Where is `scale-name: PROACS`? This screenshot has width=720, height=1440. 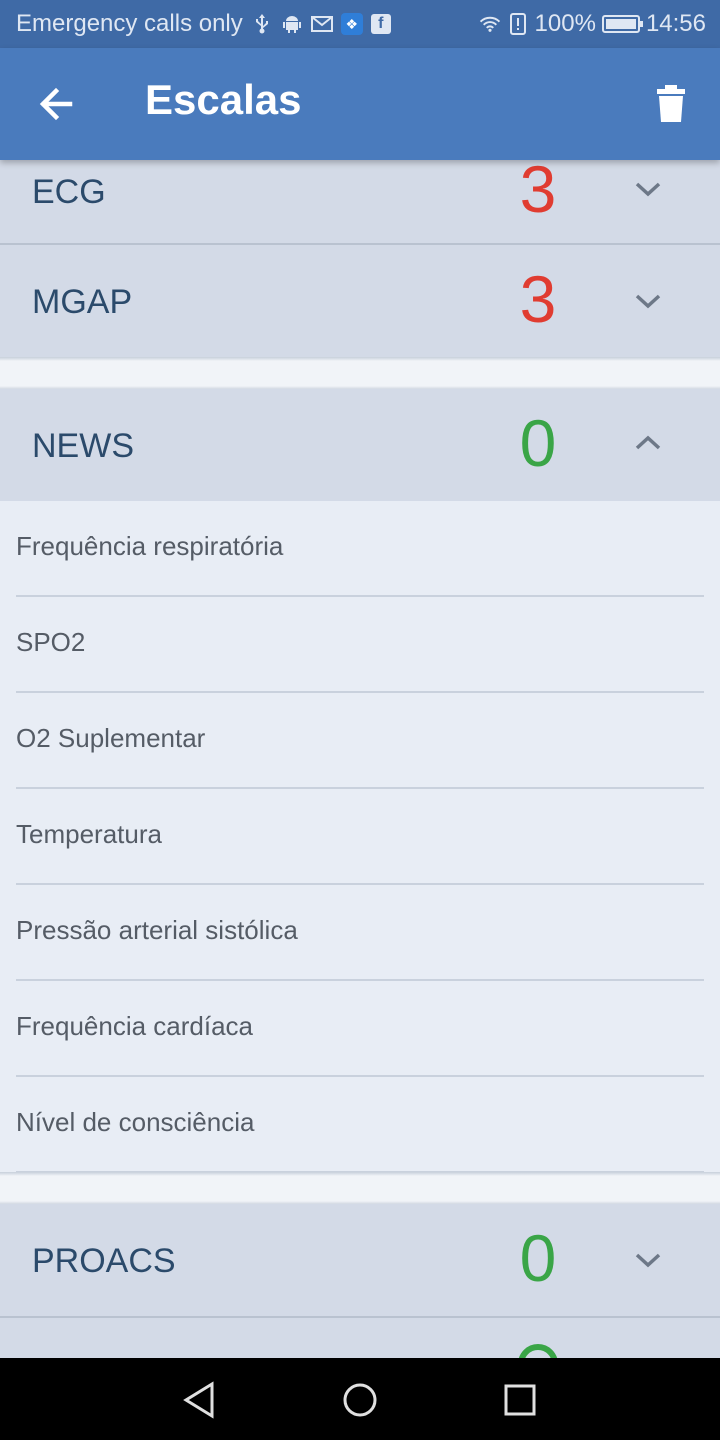 scale-name: PROACS is located at coordinates (104, 1261).